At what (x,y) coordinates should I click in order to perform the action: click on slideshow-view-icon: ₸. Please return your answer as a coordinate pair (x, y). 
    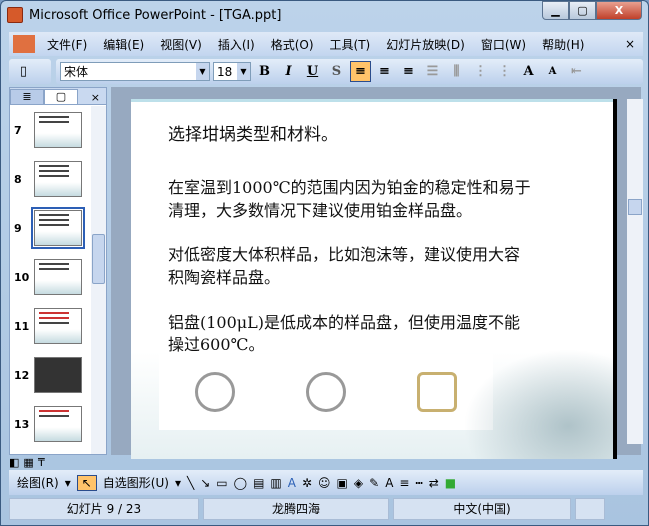
    Looking at the image, I should click on (41, 462).